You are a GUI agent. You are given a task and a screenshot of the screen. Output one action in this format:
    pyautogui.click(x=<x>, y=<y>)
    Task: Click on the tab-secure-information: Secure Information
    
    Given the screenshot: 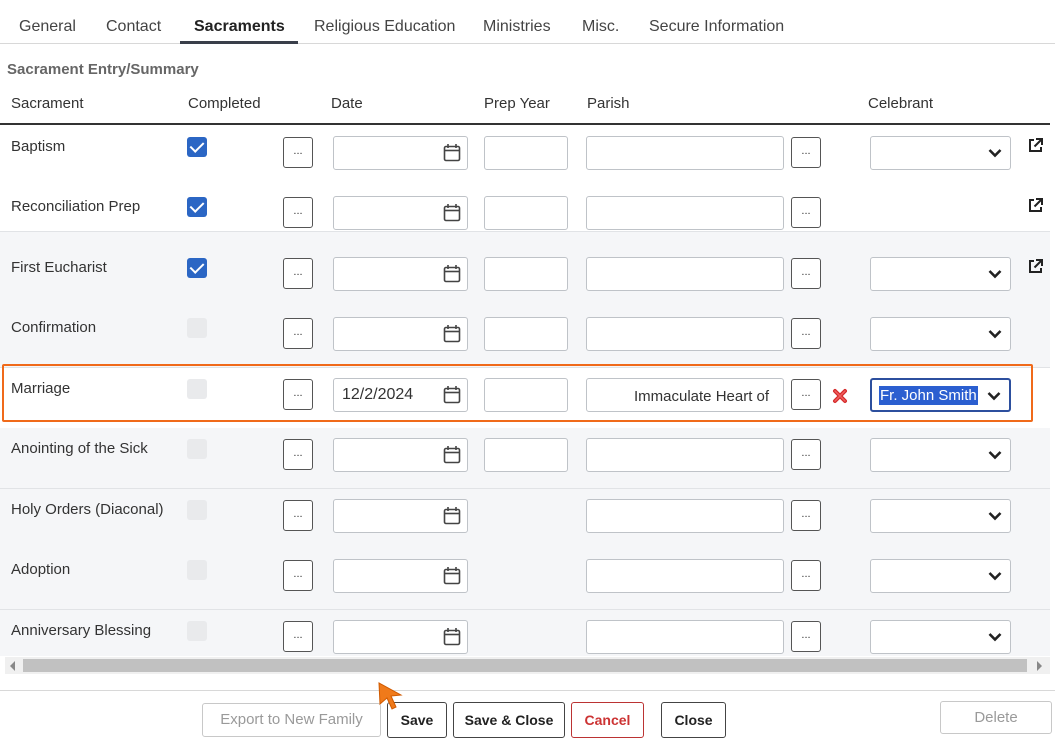 What is the action you would take?
    pyautogui.click(x=716, y=27)
    